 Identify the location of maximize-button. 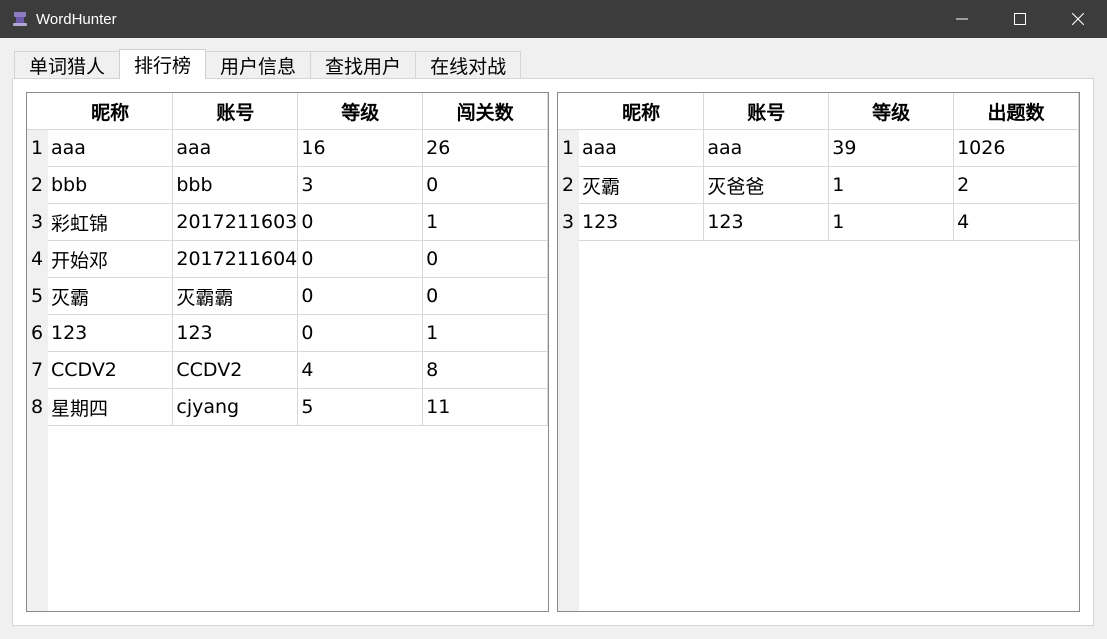
(1020, 19).